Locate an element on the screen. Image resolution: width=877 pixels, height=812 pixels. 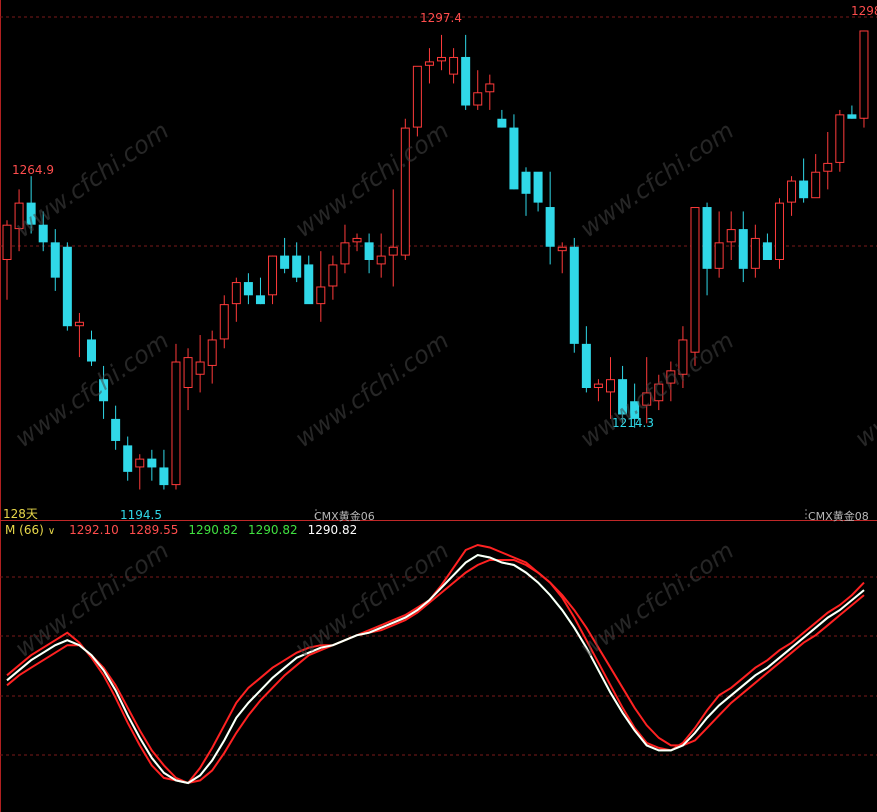
legend-value-3: 1290.82 is located at coordinates (213, 530).